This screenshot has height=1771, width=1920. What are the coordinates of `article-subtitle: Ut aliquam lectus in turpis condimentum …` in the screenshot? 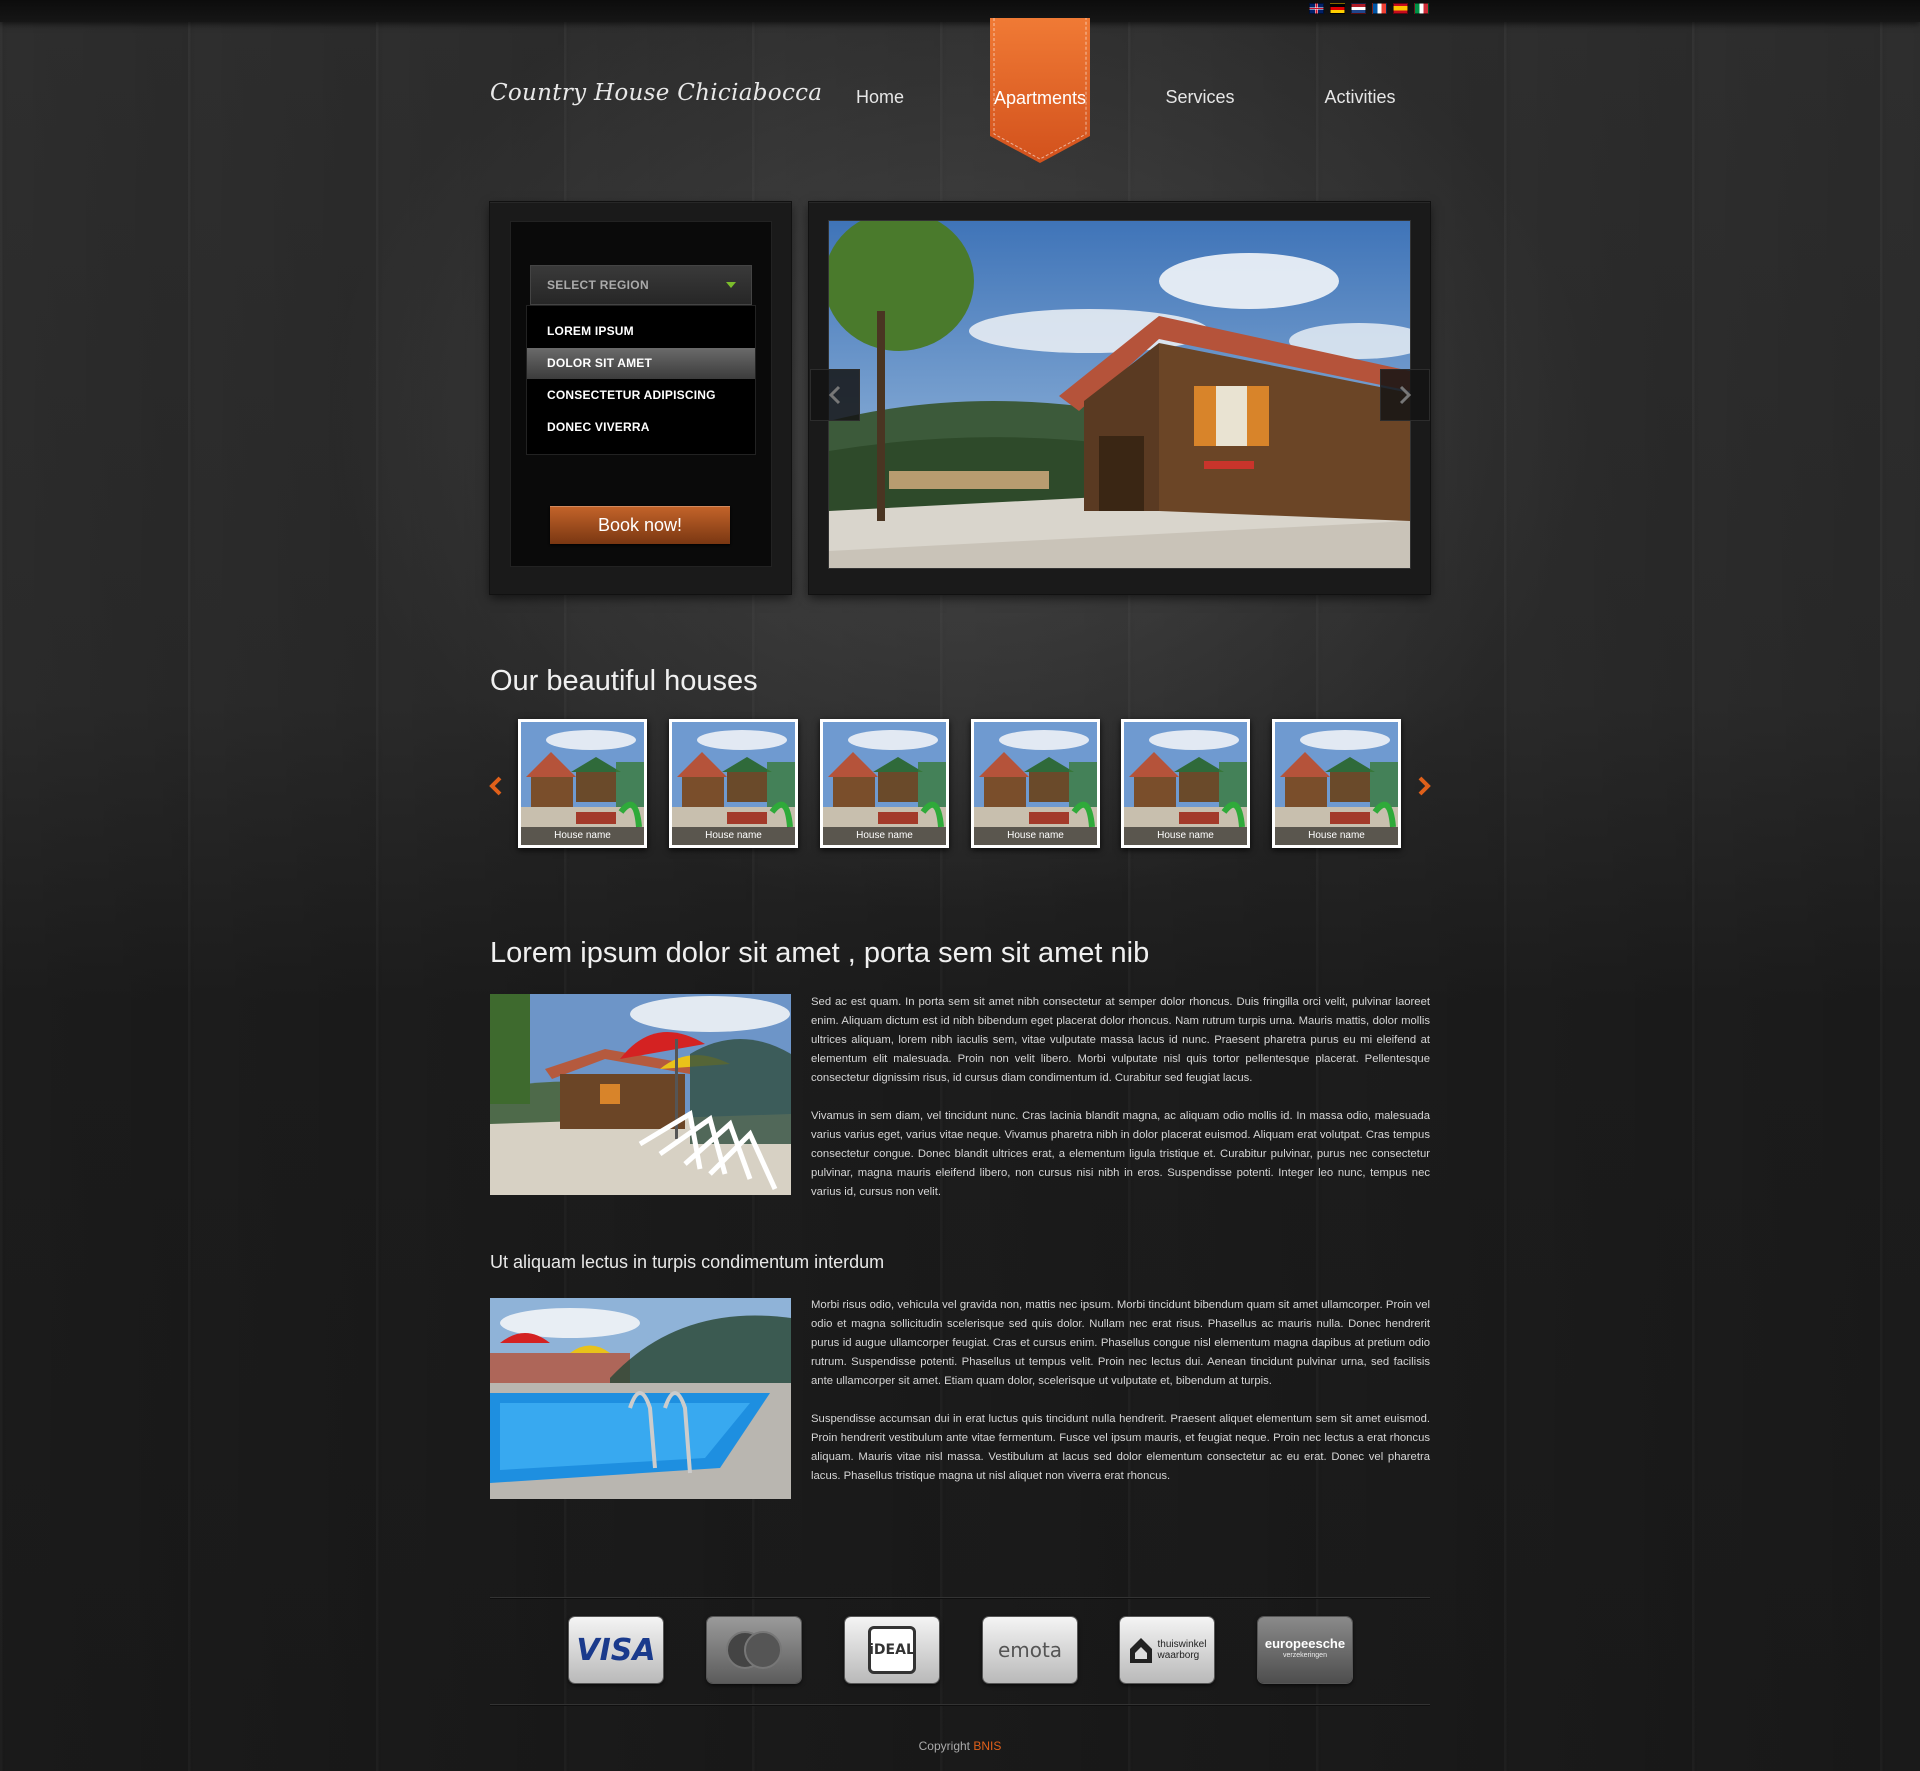 It's located at (687, 1262).